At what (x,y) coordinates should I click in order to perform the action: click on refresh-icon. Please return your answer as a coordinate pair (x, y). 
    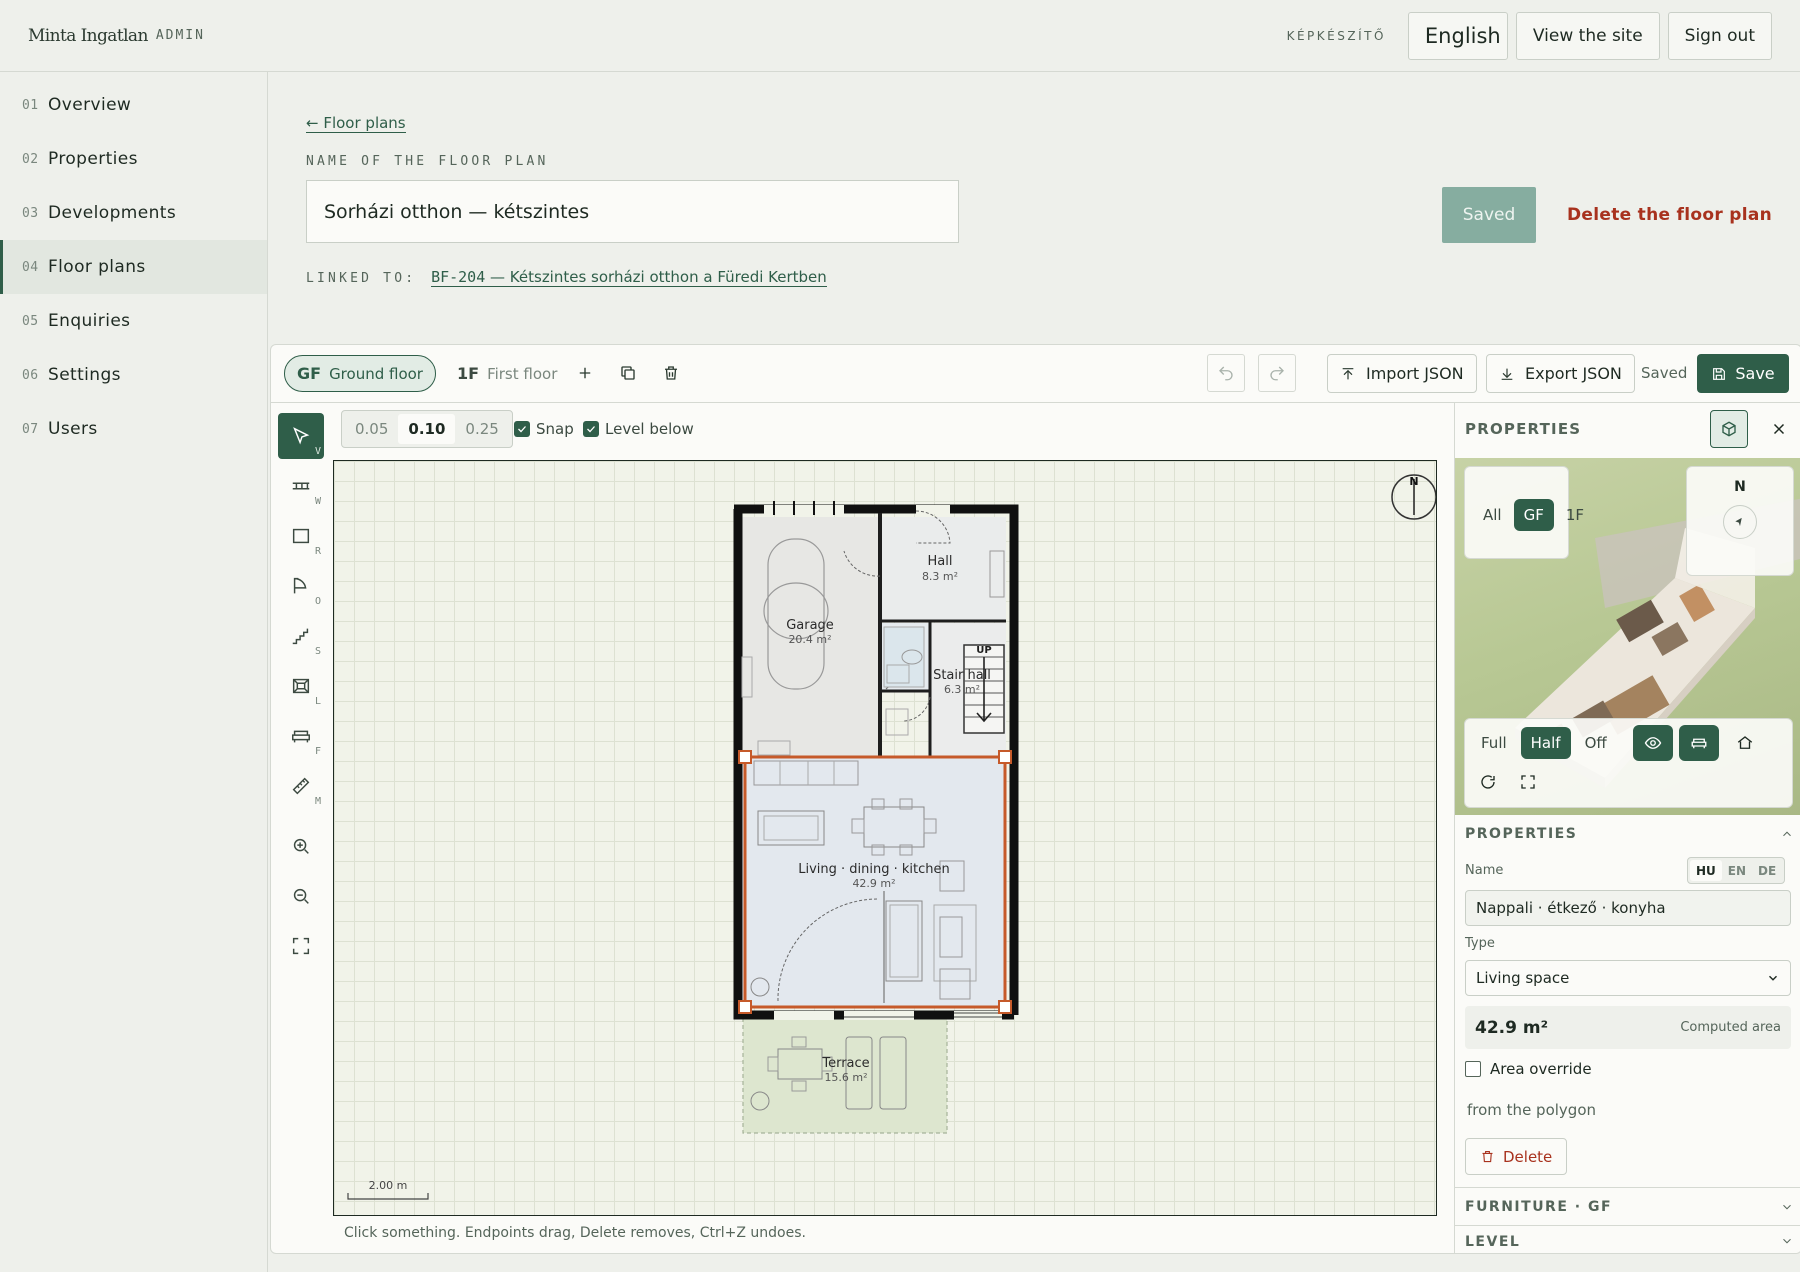
    Looking at the image, I should click on (1488, 782).